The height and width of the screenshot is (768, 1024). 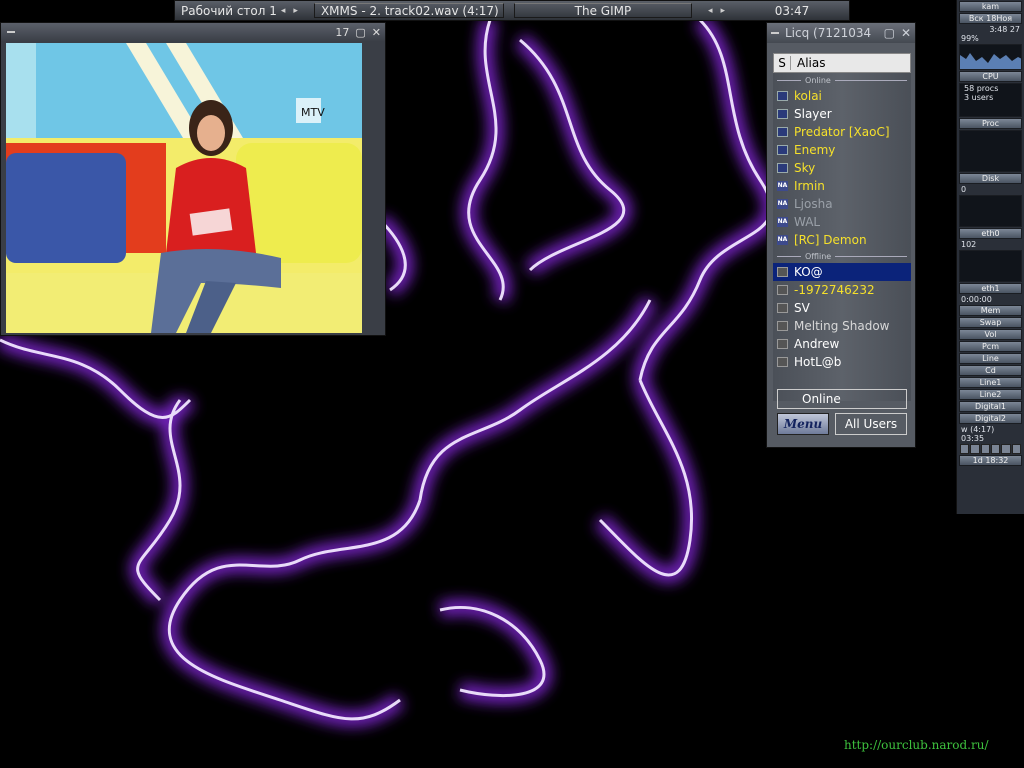 I want to click on next-track-icon, so click(x=1006, y=449).